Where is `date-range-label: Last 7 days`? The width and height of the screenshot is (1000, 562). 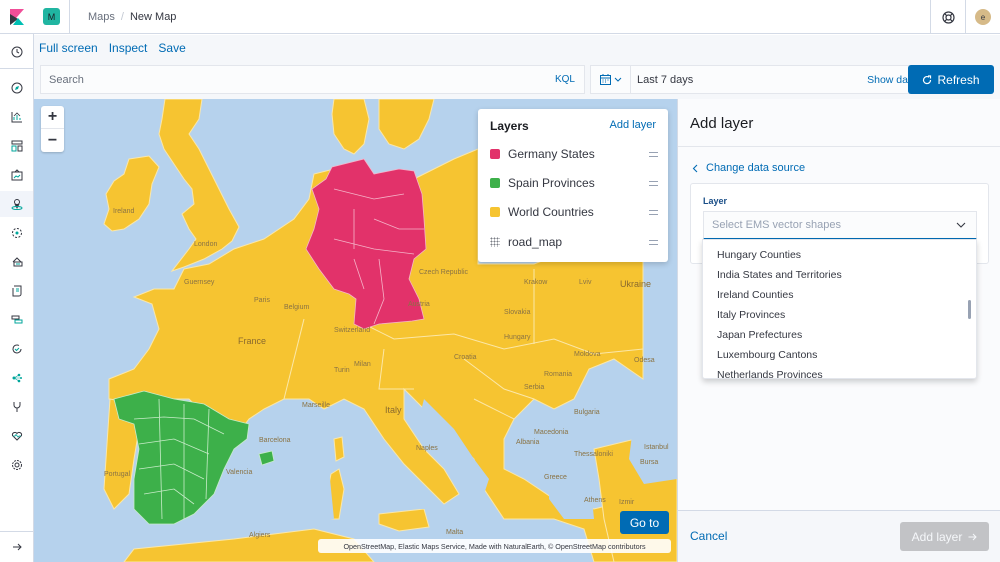
date-range-label: Last 7 days is located at coordinates (752, 80).